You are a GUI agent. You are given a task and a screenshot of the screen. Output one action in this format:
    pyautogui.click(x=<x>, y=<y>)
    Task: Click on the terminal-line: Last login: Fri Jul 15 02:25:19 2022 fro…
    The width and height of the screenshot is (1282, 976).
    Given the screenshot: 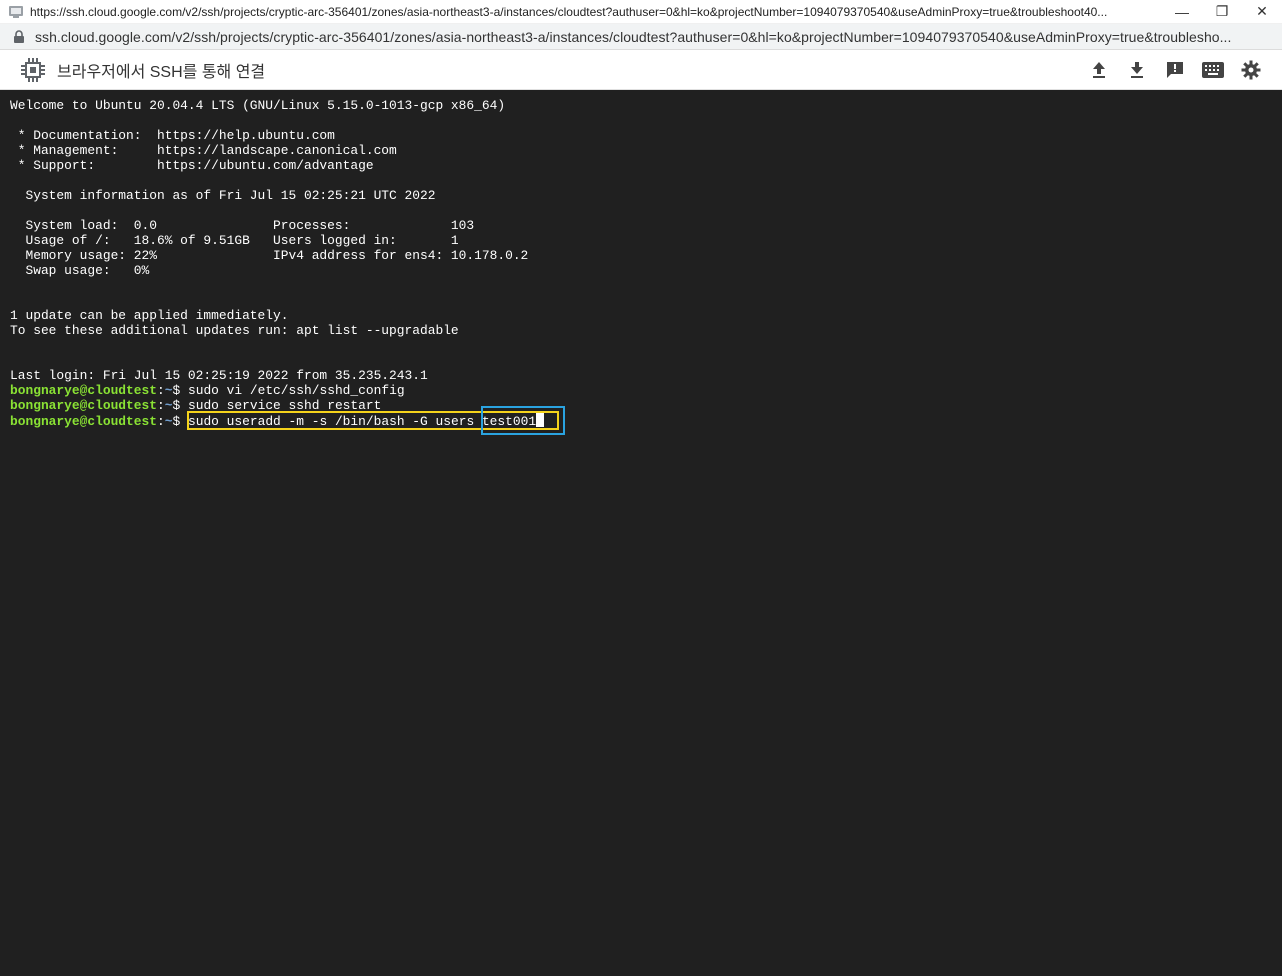 What is the action you would take?
    pyautogui.click(x=219, y=375)
    